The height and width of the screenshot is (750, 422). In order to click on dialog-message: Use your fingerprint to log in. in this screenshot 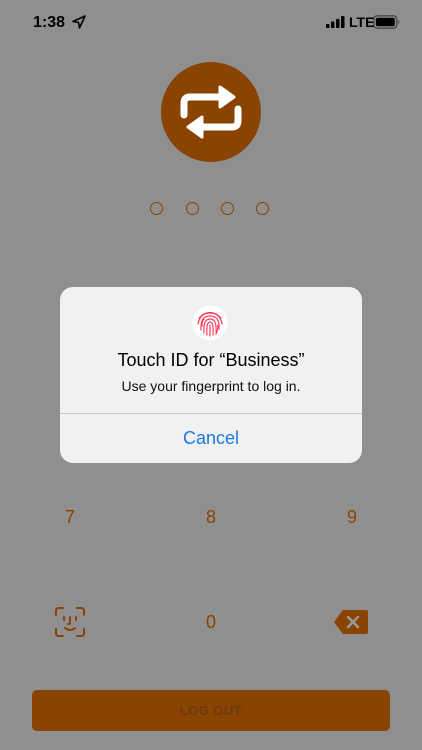, I will do `click(211, 386)`.